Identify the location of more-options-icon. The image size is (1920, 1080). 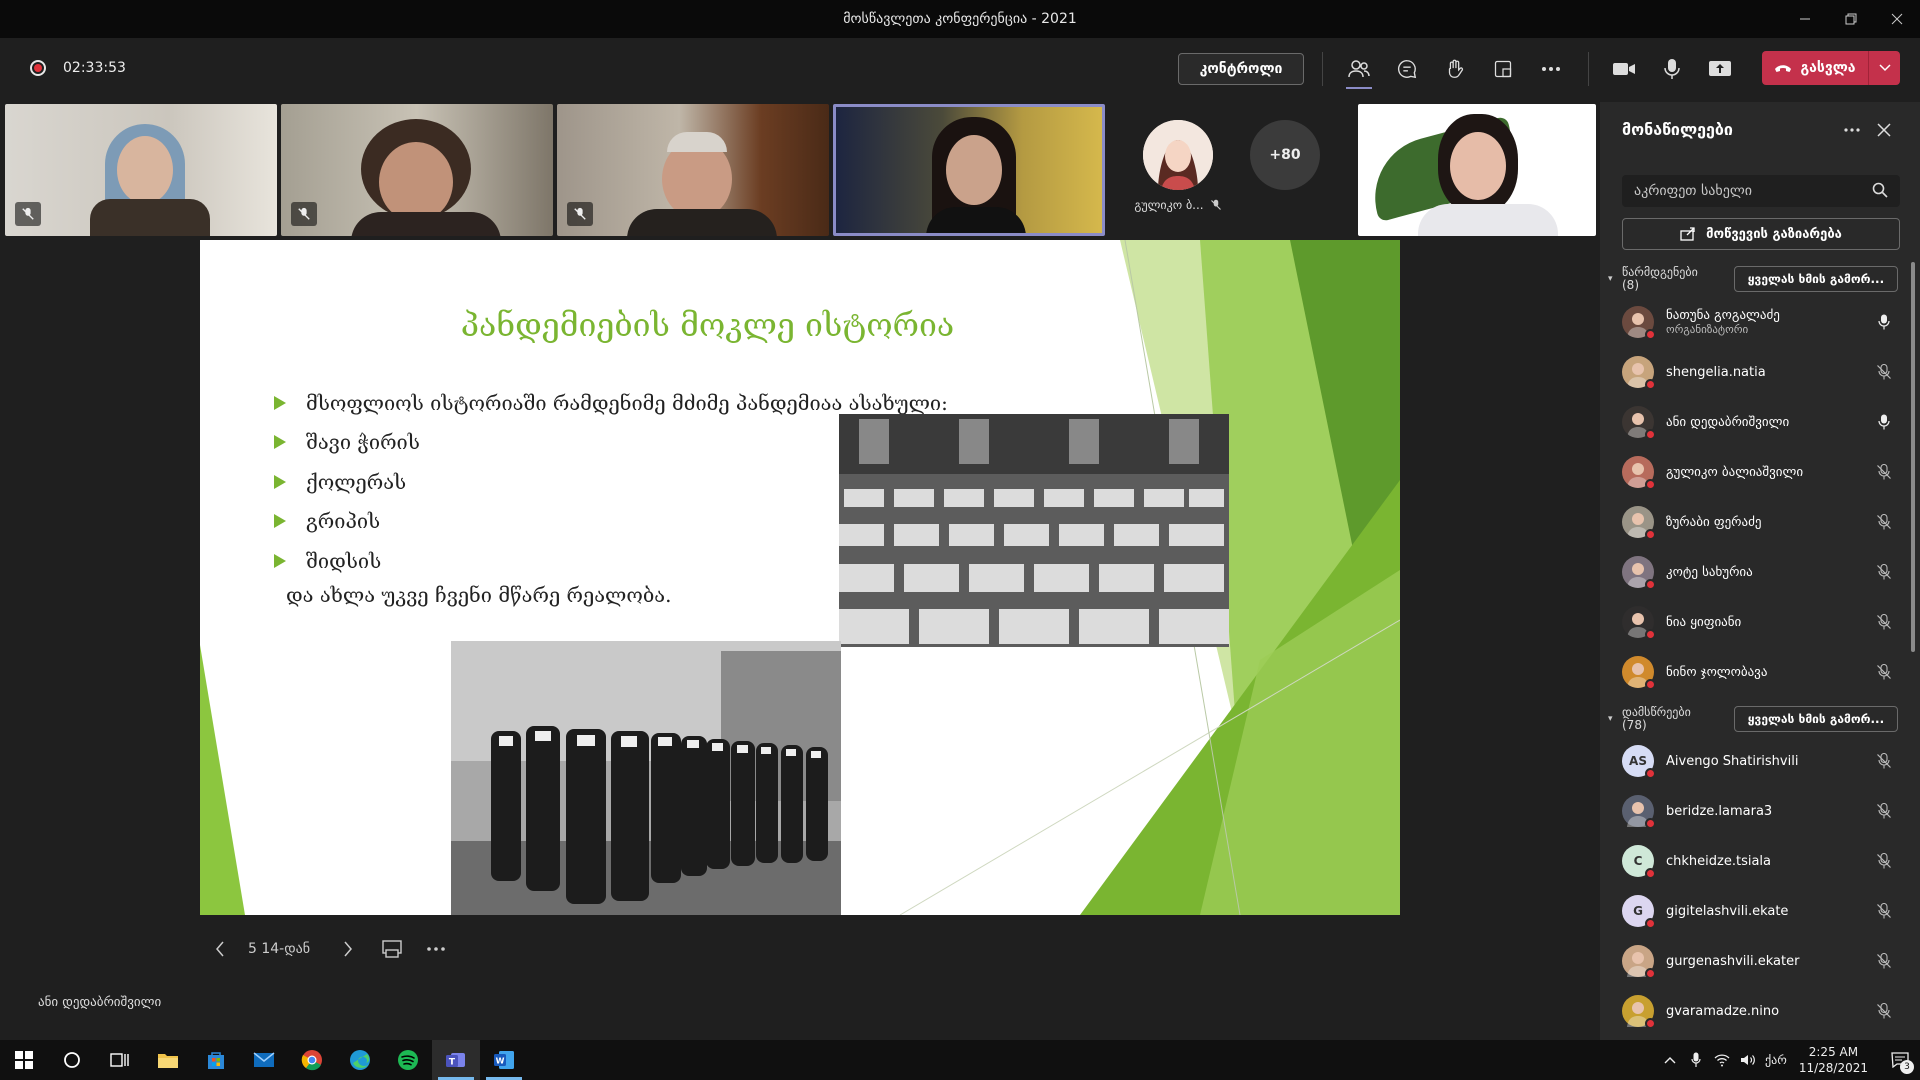
(1551, 69).